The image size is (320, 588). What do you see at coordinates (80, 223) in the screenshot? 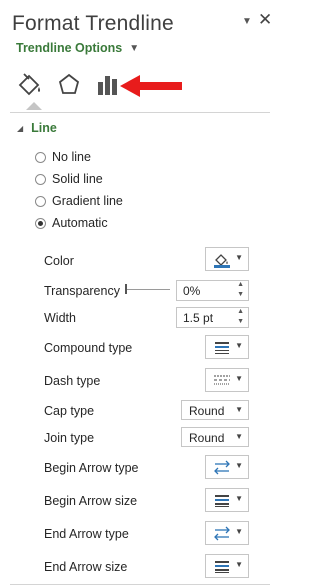
I see `radio-label: Automatic` at bounding box center [80, 223].